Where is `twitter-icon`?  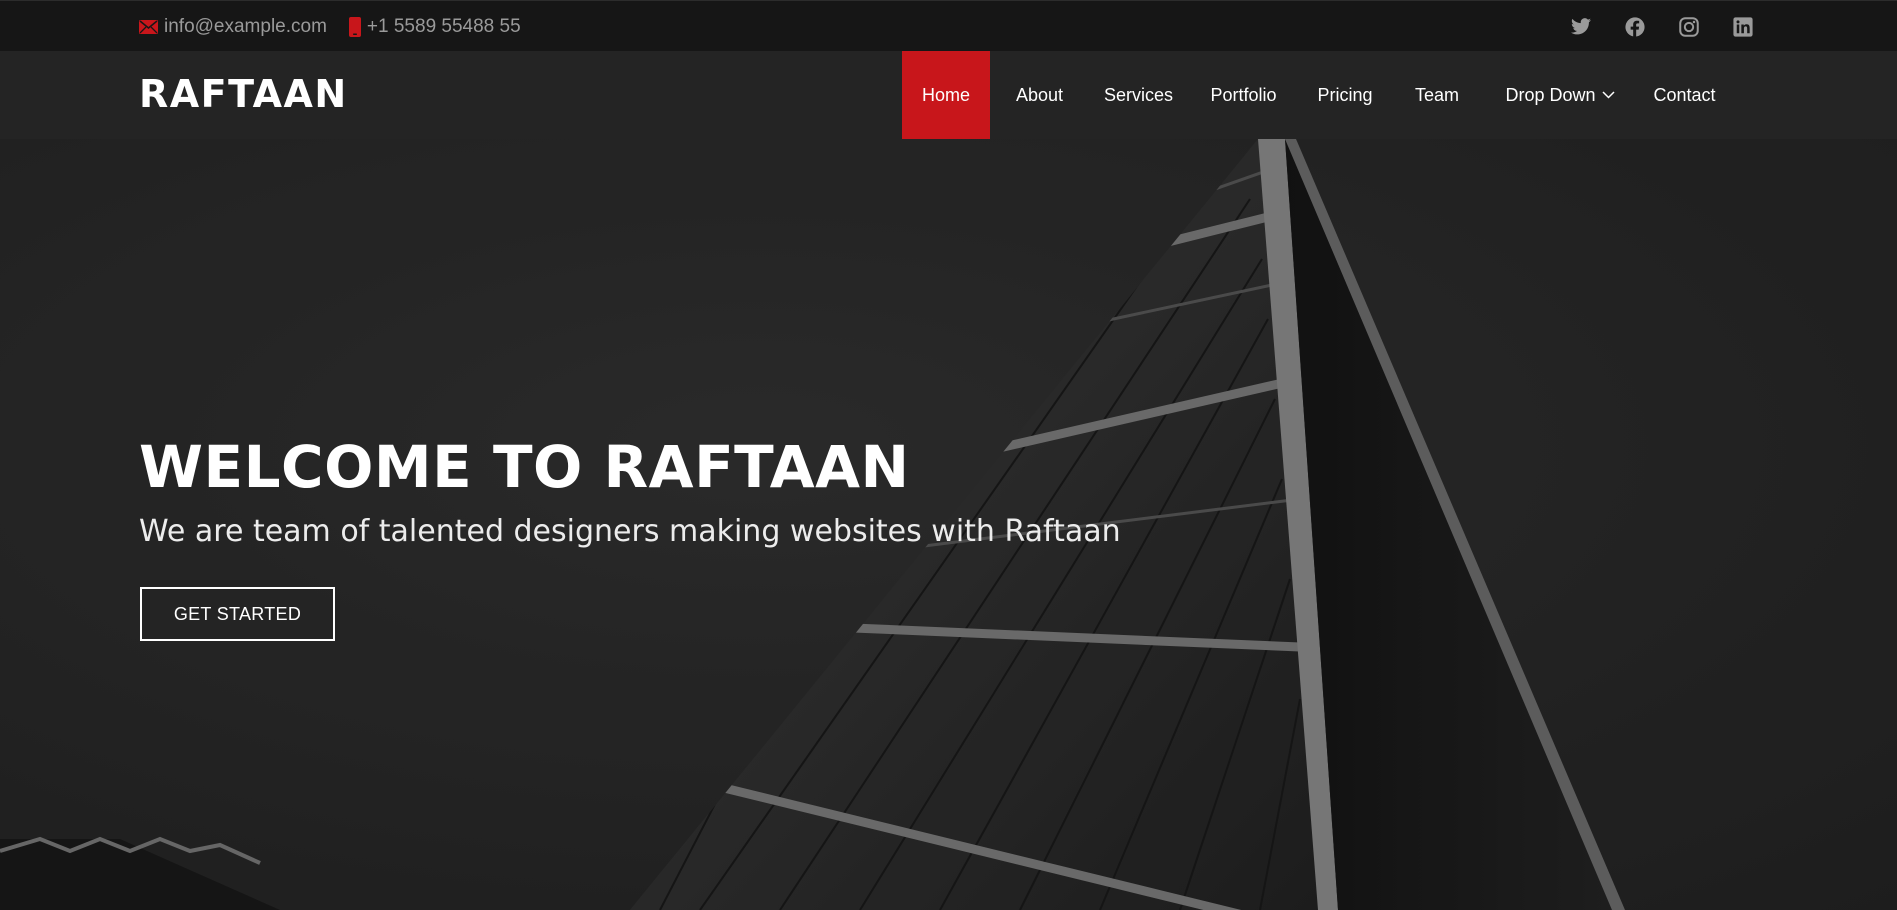 twitter-icon is located at coordinates (1581, 27).